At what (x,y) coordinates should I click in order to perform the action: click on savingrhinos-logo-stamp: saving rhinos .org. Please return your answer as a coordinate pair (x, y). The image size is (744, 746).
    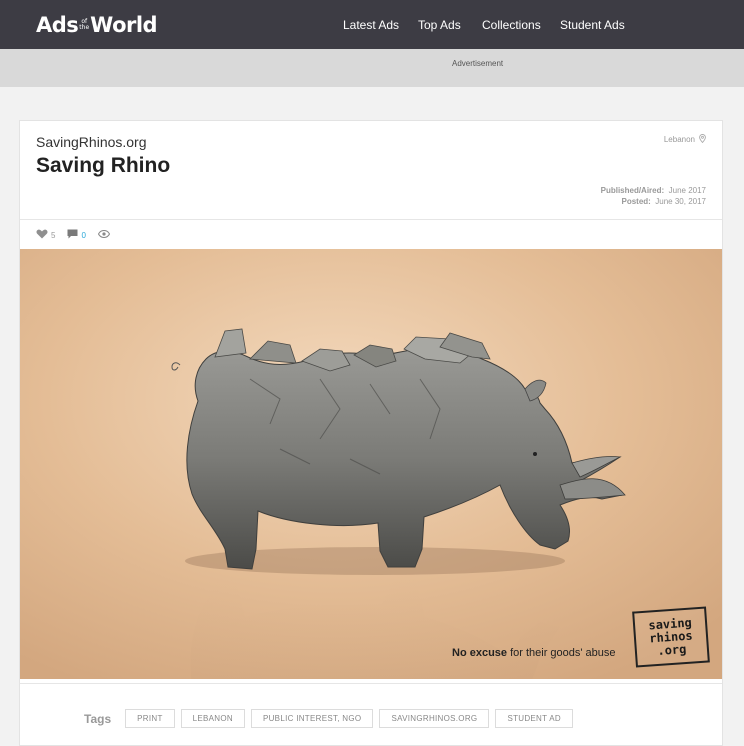
    Looking at the image, I should click on (671, 637).